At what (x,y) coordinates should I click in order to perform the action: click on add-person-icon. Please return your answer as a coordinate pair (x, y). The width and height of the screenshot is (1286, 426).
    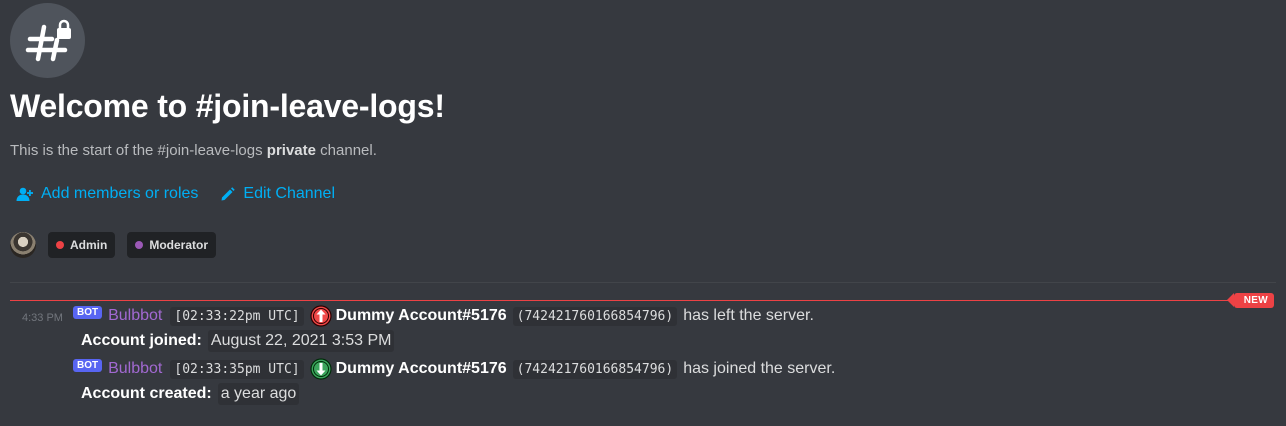
    Looking at the image, I should click on (24, 194).